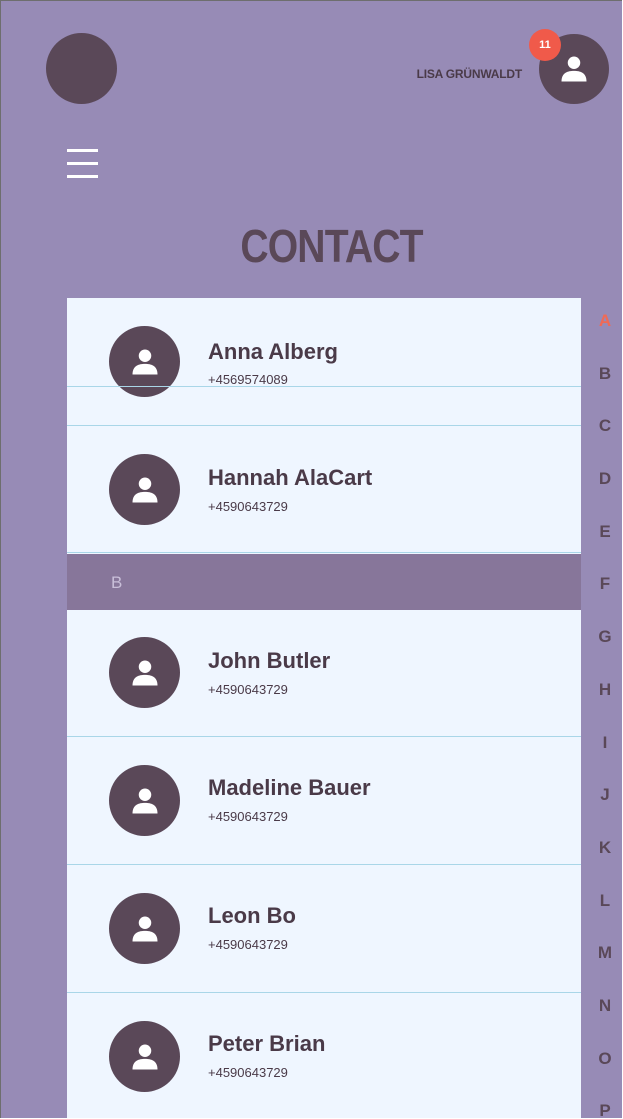 The width and height of the screenshot is (623, 1119). What do you see at coordinates (604, 380) in the screenshot?
I see `index-letter-b: B` at bounding box center [604, 380].